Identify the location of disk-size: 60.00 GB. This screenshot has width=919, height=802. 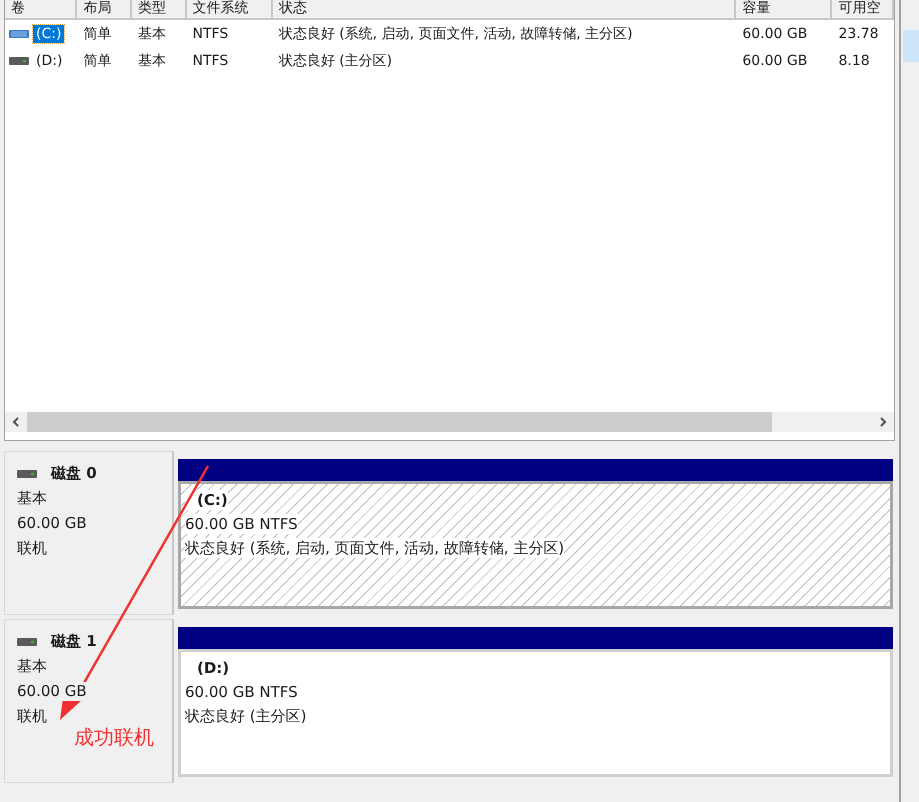
(52, 691).